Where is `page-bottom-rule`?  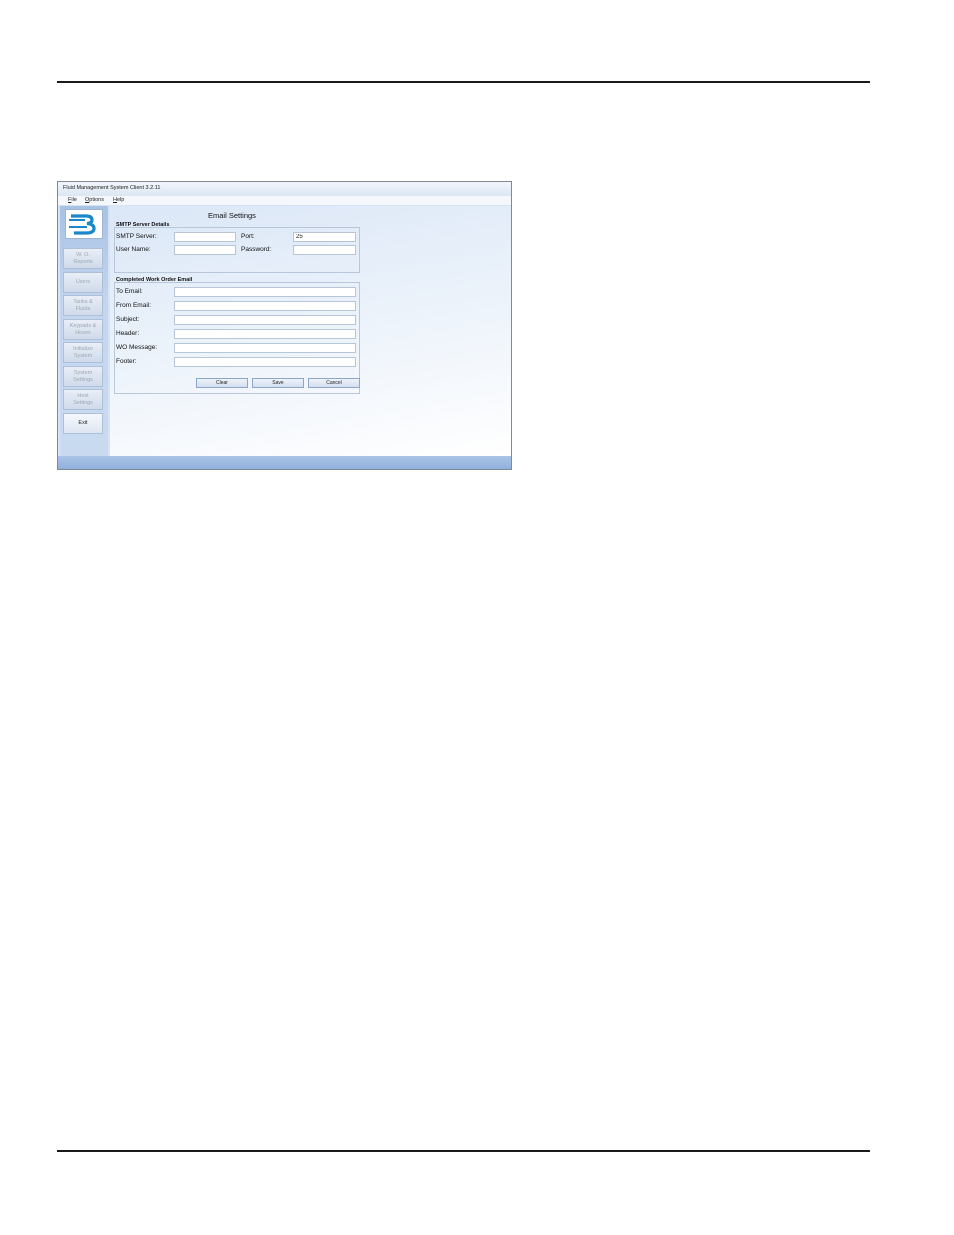 page-bottom-rule is located at coordinates (463, 1151).